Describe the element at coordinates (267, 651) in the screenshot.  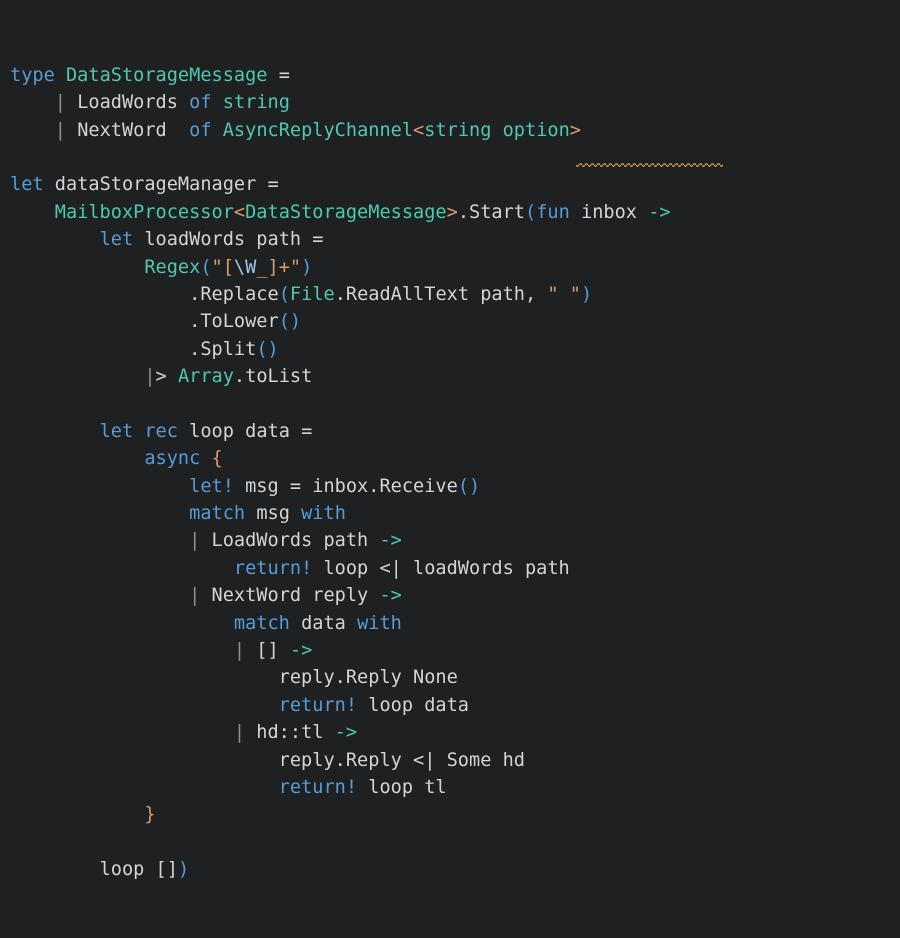
I see `code-token: []` at that location.